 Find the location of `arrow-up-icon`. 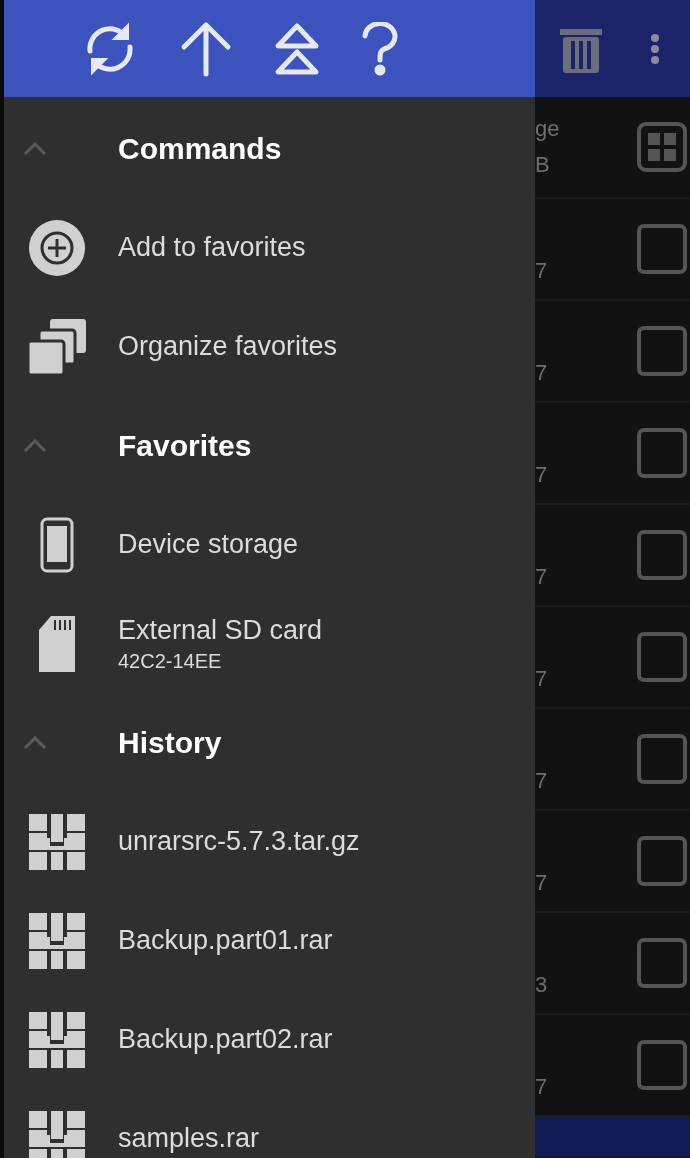

arrow-up-icon is located at coordinates (206, 48).